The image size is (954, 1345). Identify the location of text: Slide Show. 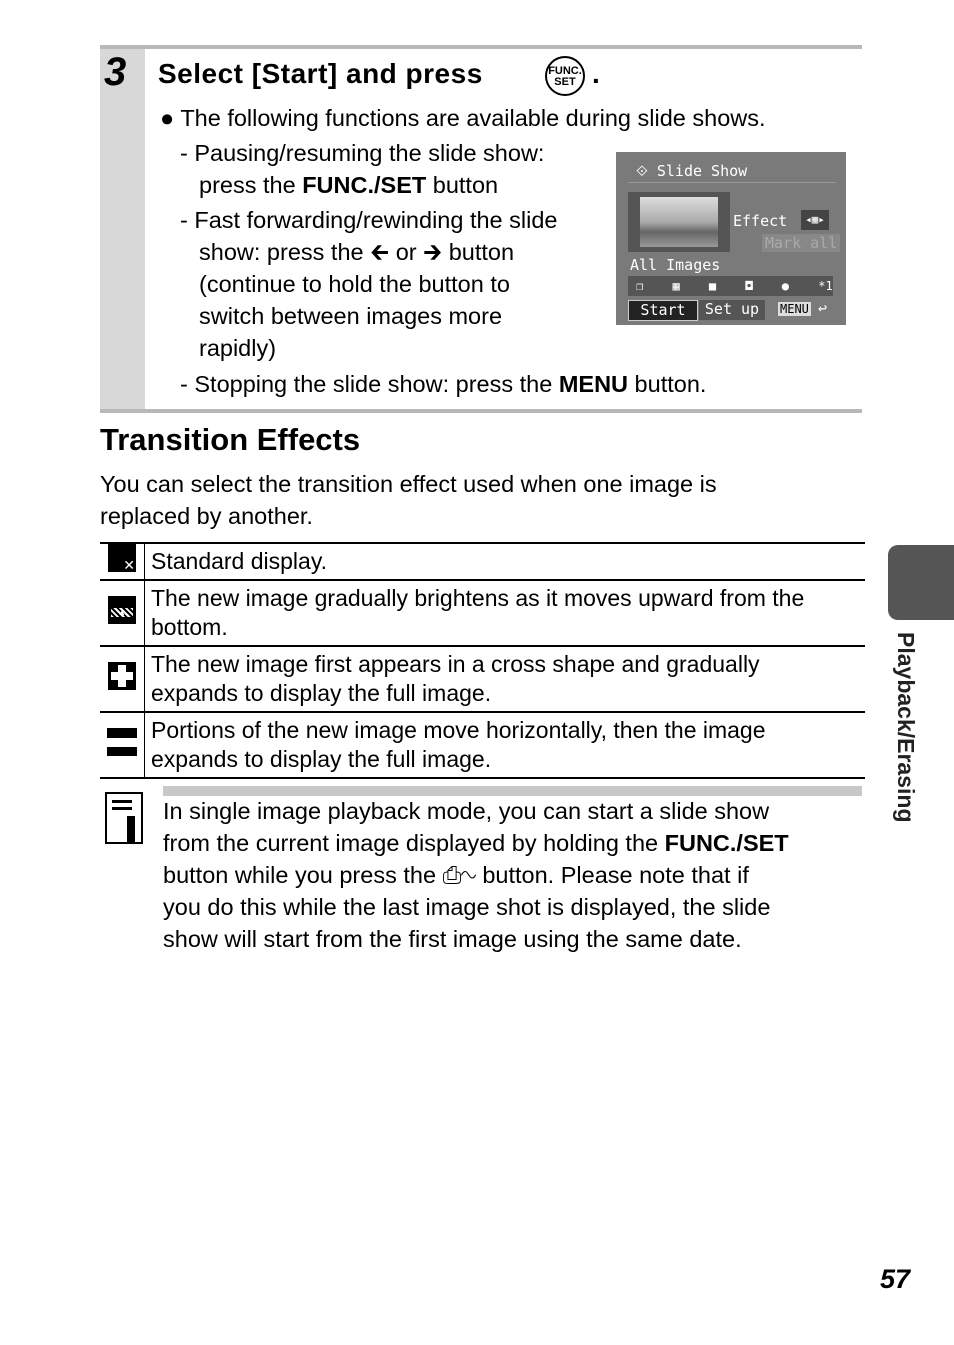
(702, 171).